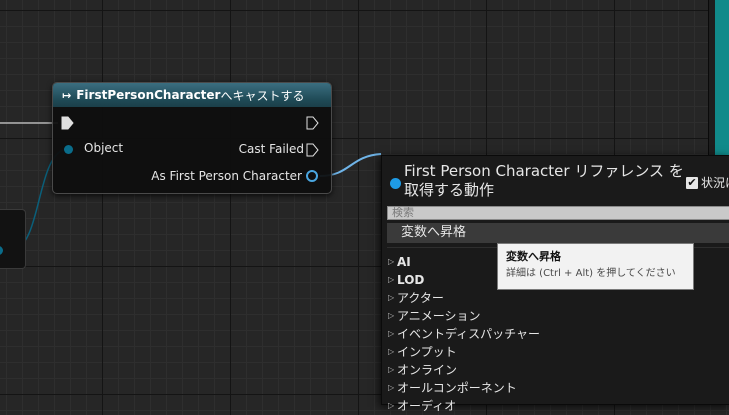 Image resolution: width=729 pixels, height=415 pixels. I want to click on category-item-animation: ▷ アニメーション, so click(464, 316).